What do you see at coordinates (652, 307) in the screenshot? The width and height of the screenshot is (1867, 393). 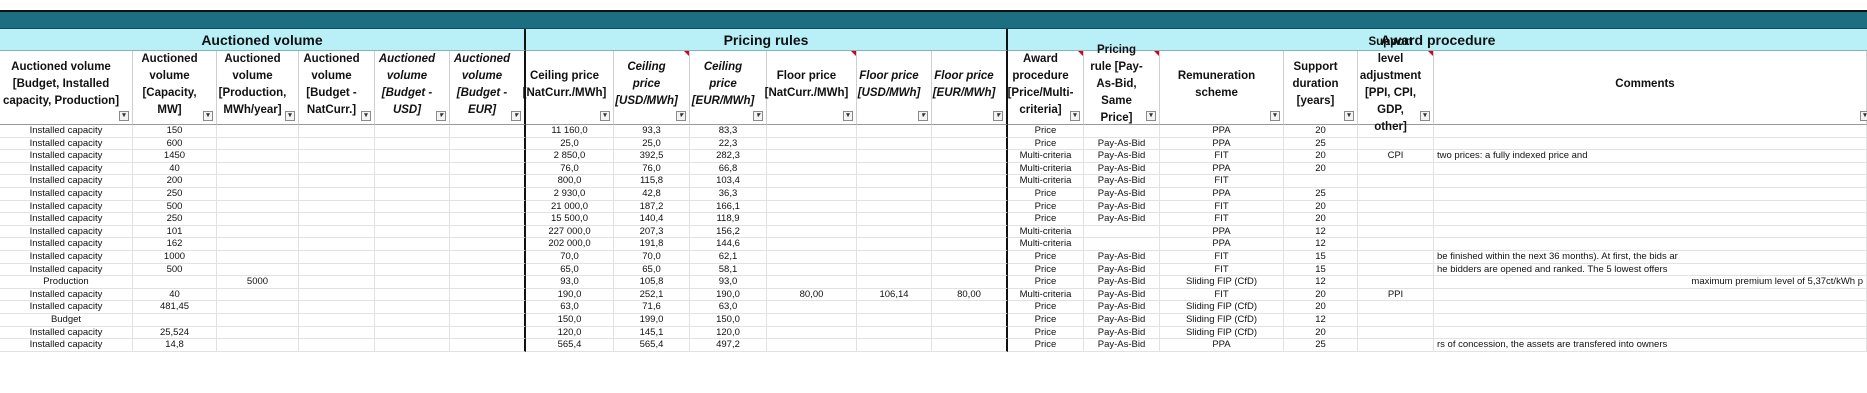 I see `cell-ceiling-usd: 71,6` at bounding box center [652, 307].